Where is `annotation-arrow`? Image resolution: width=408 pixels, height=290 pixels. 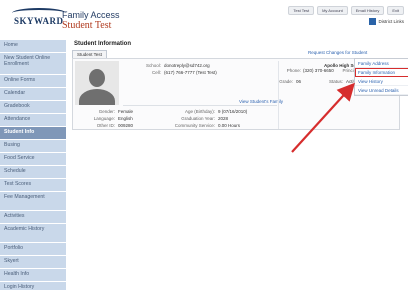 annotation-arrow is located at coordinates (323, 117).